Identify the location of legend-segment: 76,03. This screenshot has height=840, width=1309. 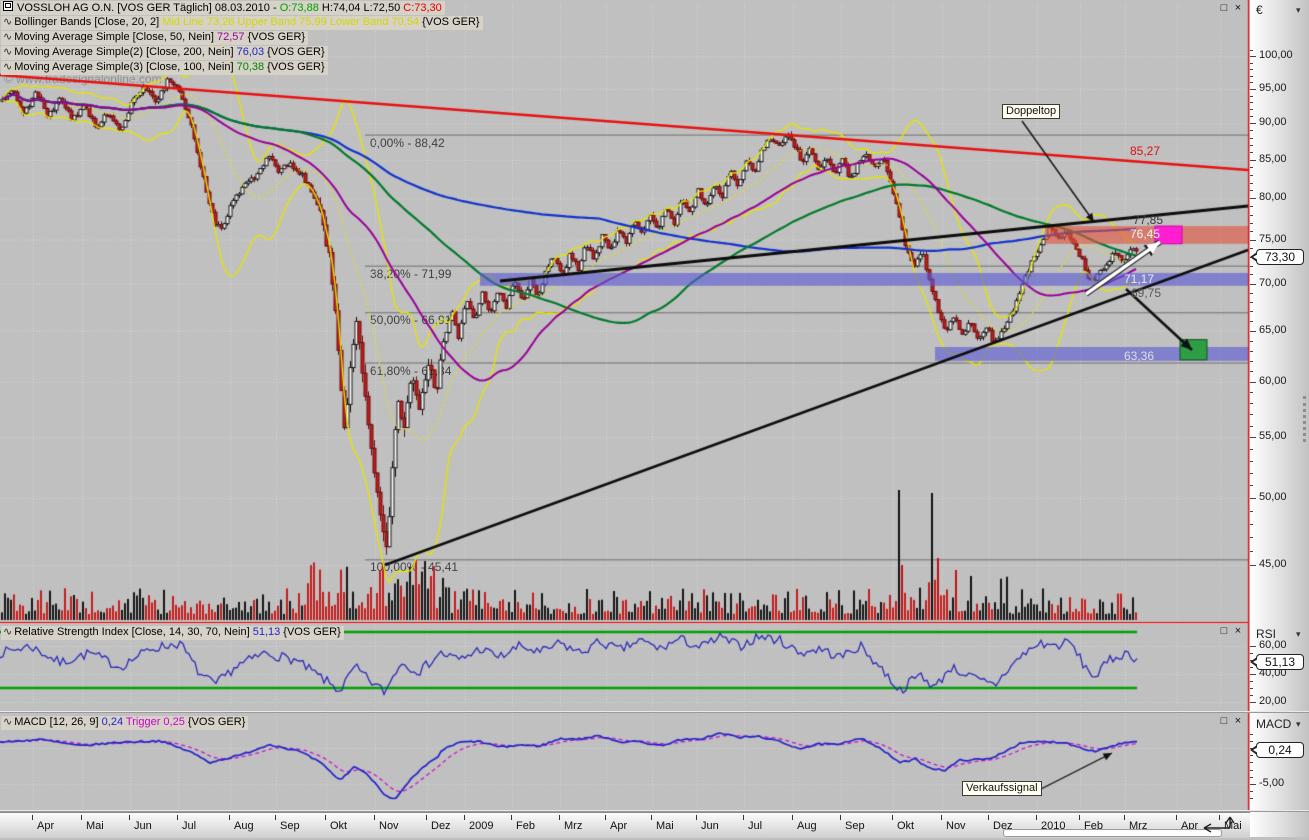
(250, 52).